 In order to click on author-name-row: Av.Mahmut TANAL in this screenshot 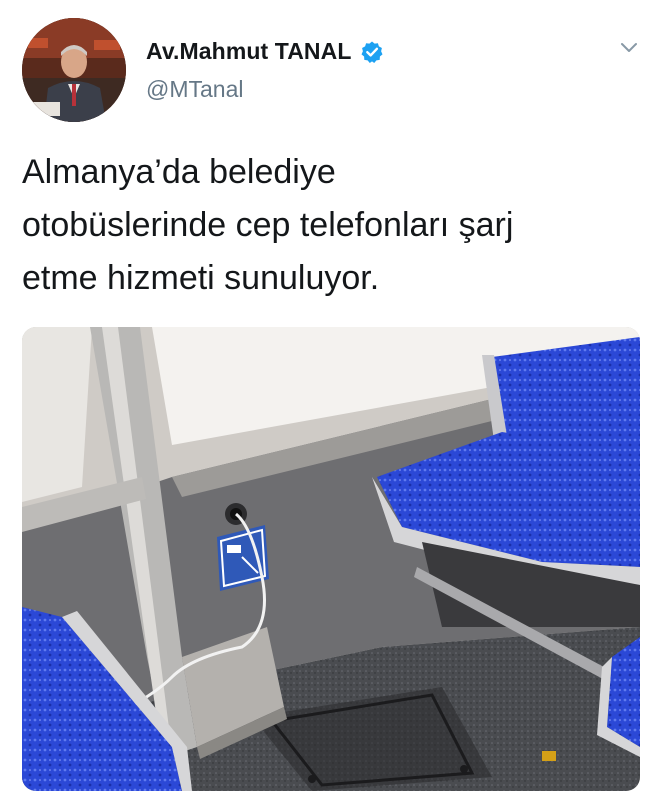, I will do `click(265, 51)`.